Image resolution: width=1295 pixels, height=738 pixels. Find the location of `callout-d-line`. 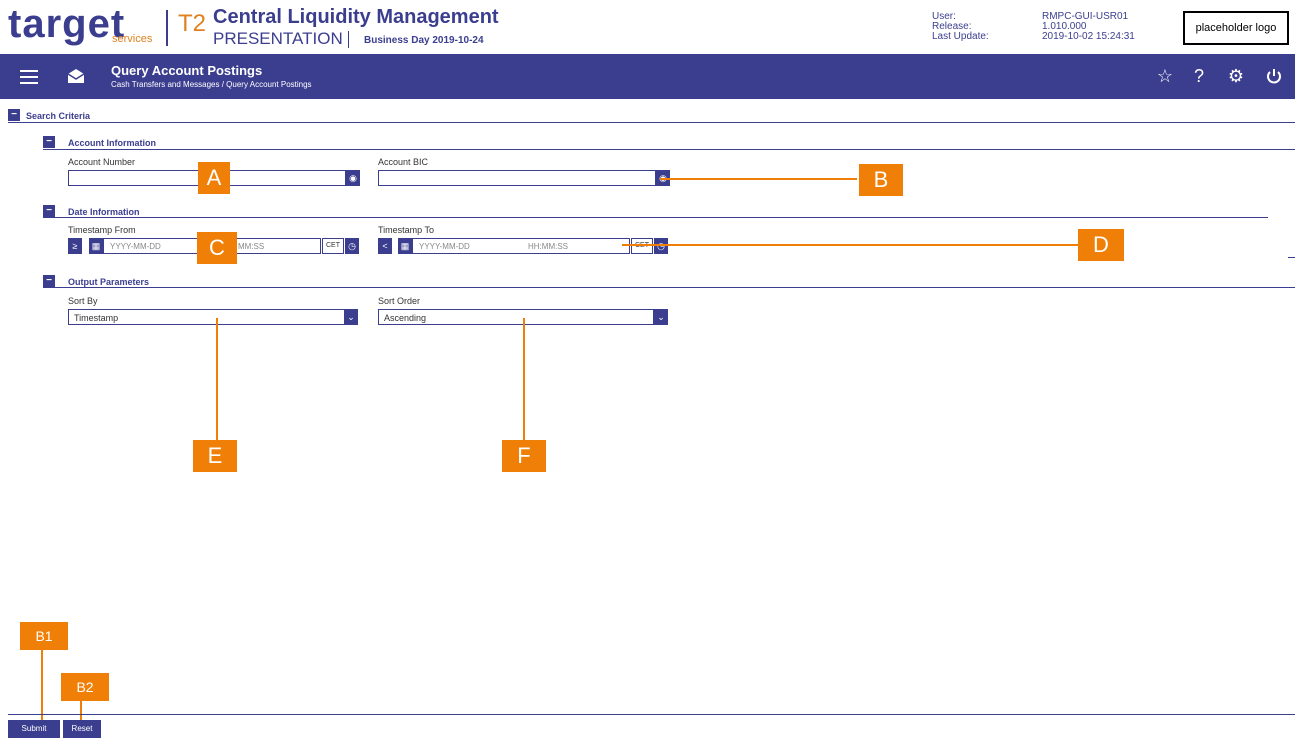

callout-d-line is located at coordinates (850, 245).